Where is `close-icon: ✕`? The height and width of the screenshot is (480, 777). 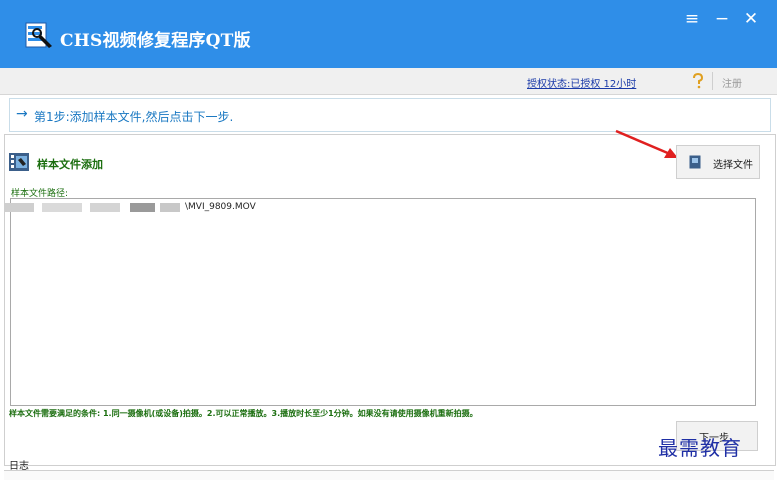
close-icon: ✕ is located at coordinates (751, 19).